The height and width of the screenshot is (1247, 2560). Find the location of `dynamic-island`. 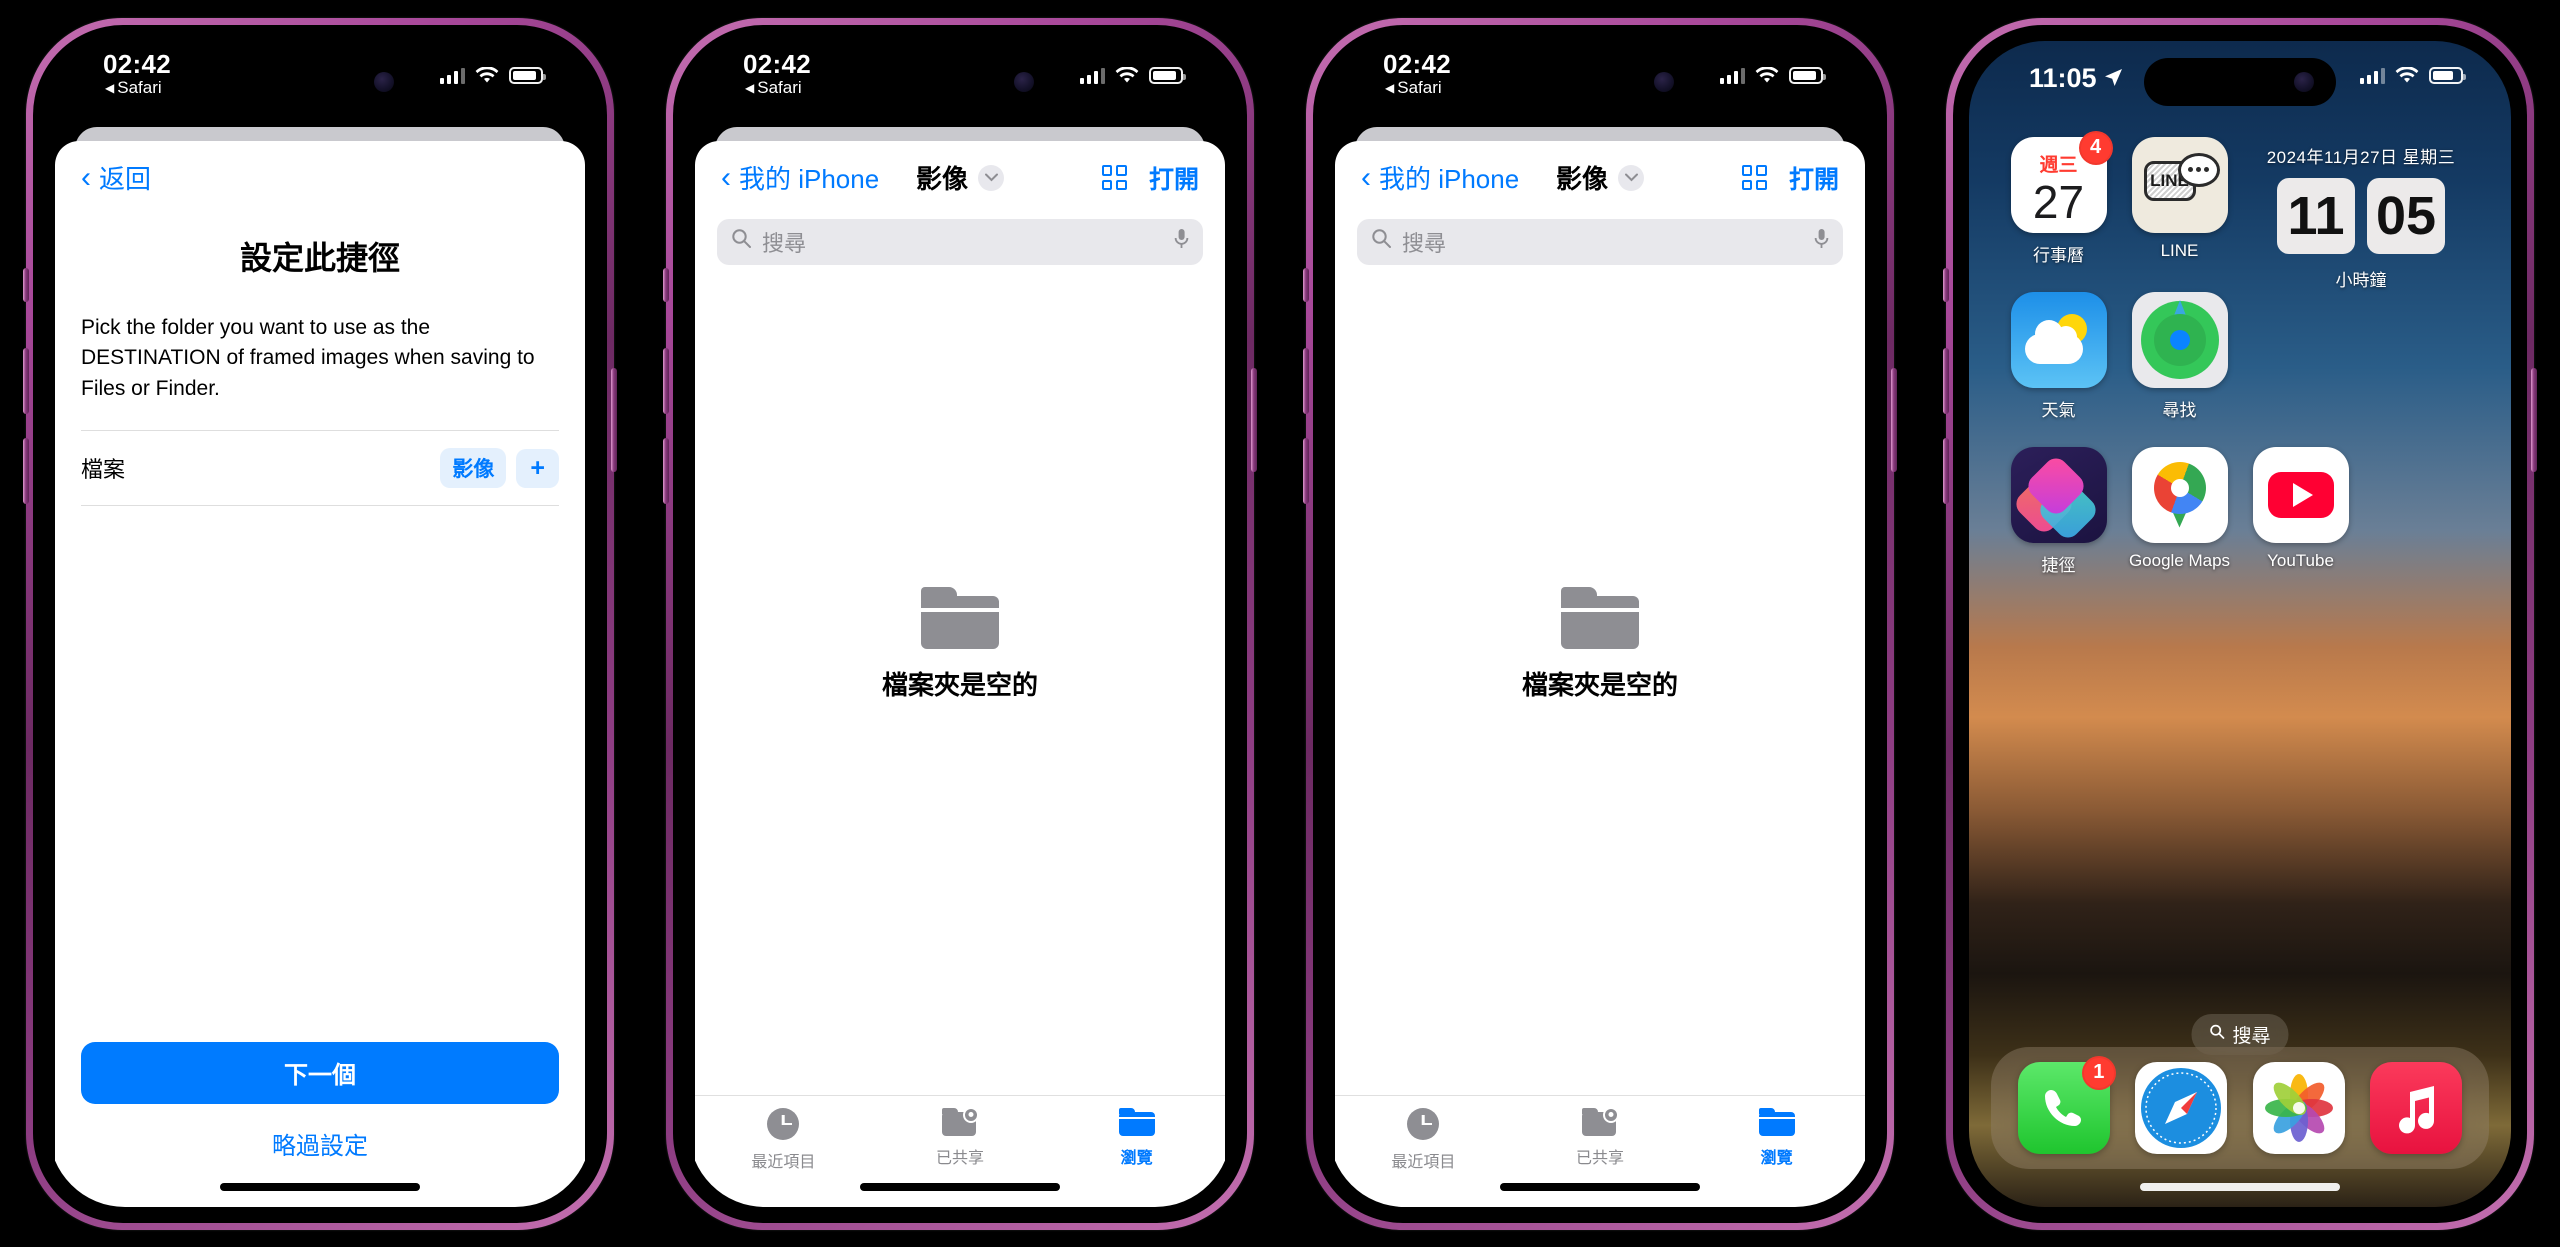

dynamic-island is located at coordinates (2240, 81).